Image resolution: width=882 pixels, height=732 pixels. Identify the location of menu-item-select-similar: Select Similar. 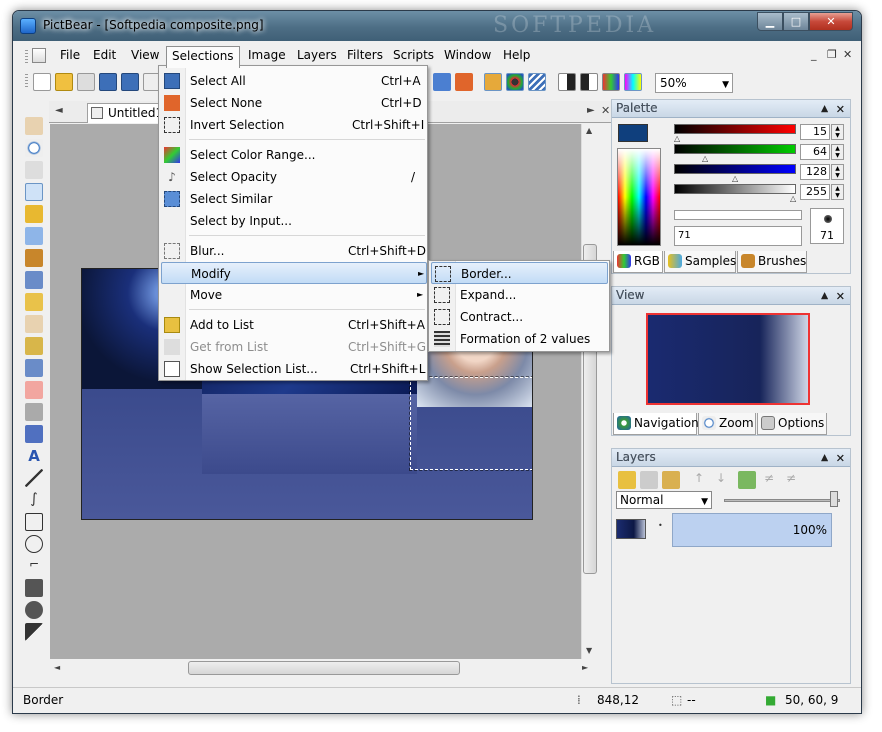
(293, 199).